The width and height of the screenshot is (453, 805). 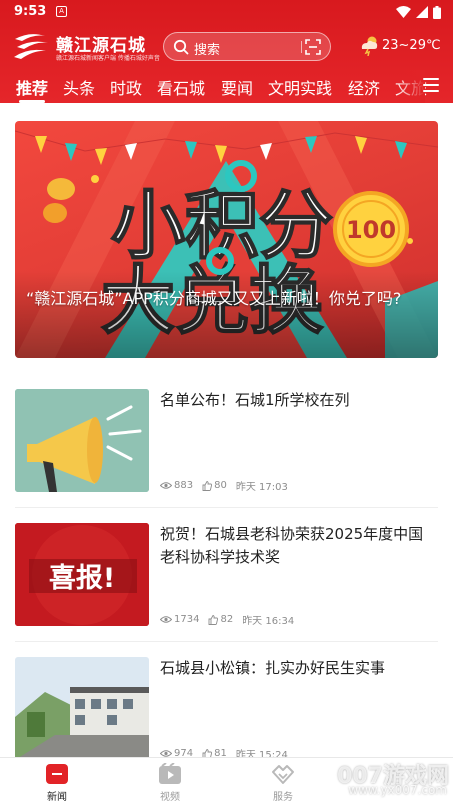 What do you see at coordinates (57, 797) in the screenshot?
I see `nav-news-label: 新闻` at bounding box center [57, 797].